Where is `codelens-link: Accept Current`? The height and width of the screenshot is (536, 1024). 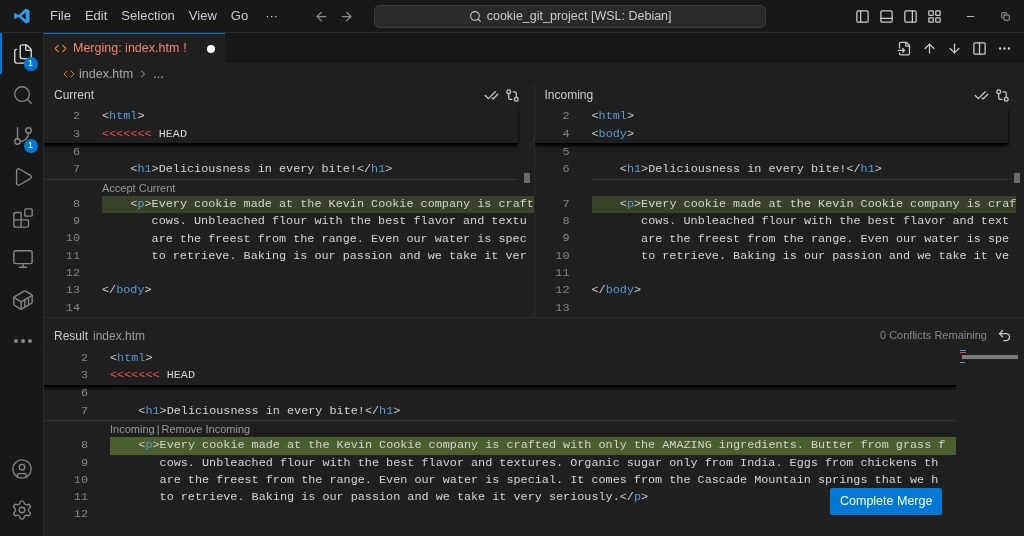 codelens-link: Accept Current is located at coordinates (139, 188).